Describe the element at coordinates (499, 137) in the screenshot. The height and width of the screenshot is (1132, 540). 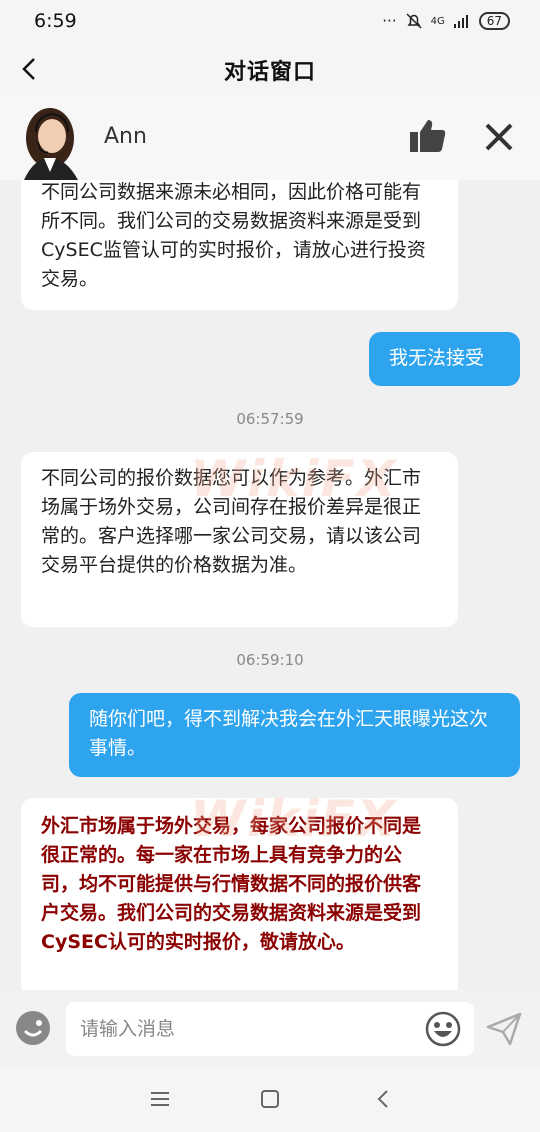
I see `close-icon` at that location.